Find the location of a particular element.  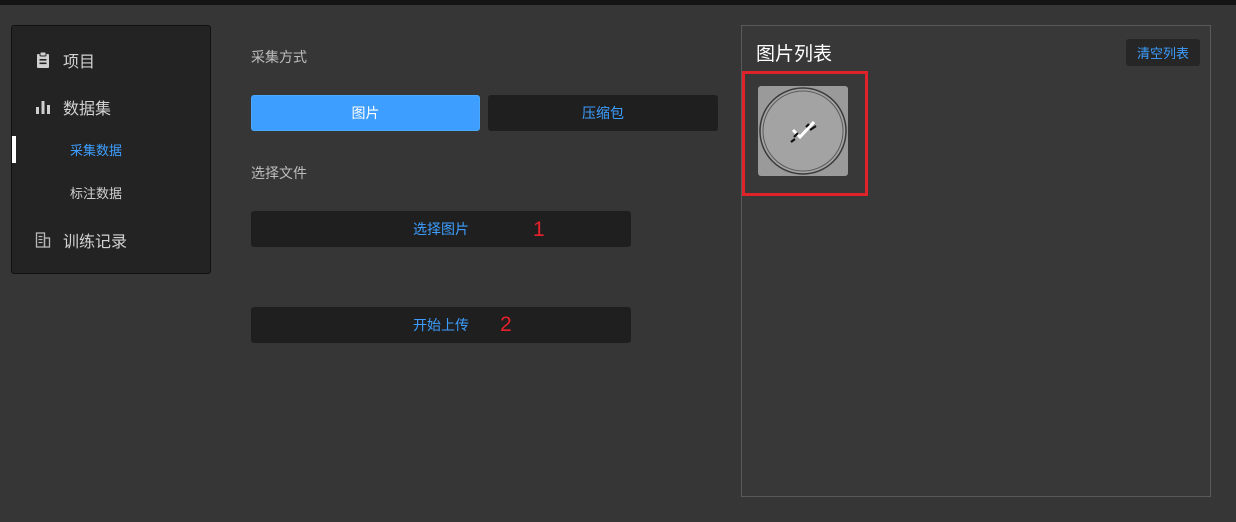

top-border is located at coordinates (618, 2).